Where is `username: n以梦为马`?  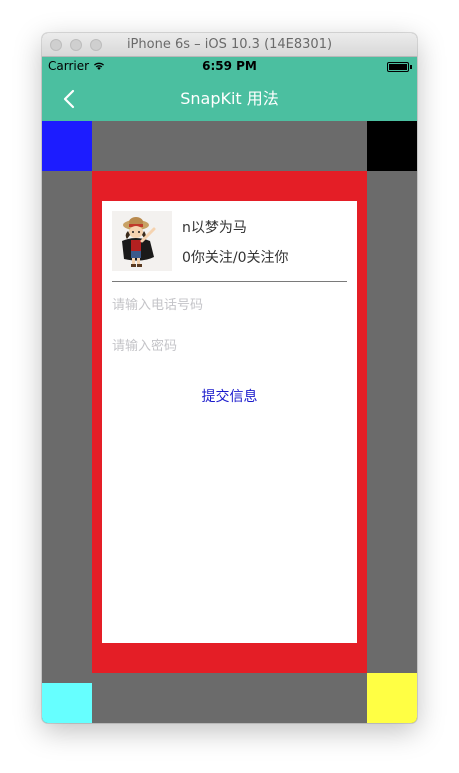 username: n以梦为马 is located at coordinates (214, 228).